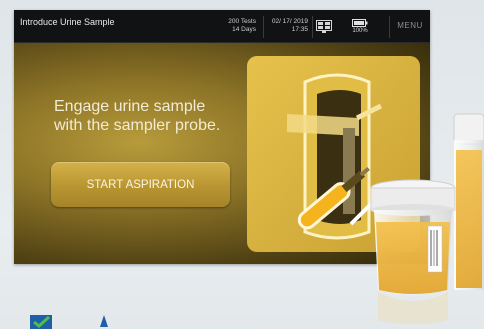 Image resolution: width=484 pixels, height=329 pixels. Describe the element at coordinates (130, 106) in the screenshot. I see `instruction-line-1: Engage urine sample` at that location.